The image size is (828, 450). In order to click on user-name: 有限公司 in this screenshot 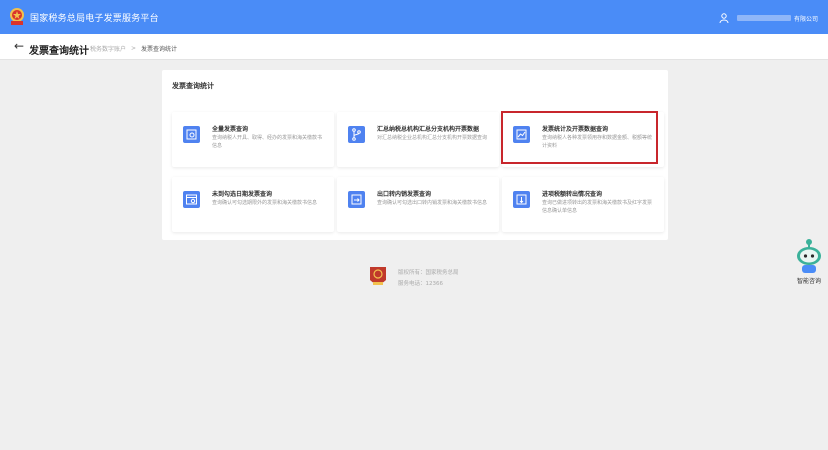, I will do `click(805, 19)`.